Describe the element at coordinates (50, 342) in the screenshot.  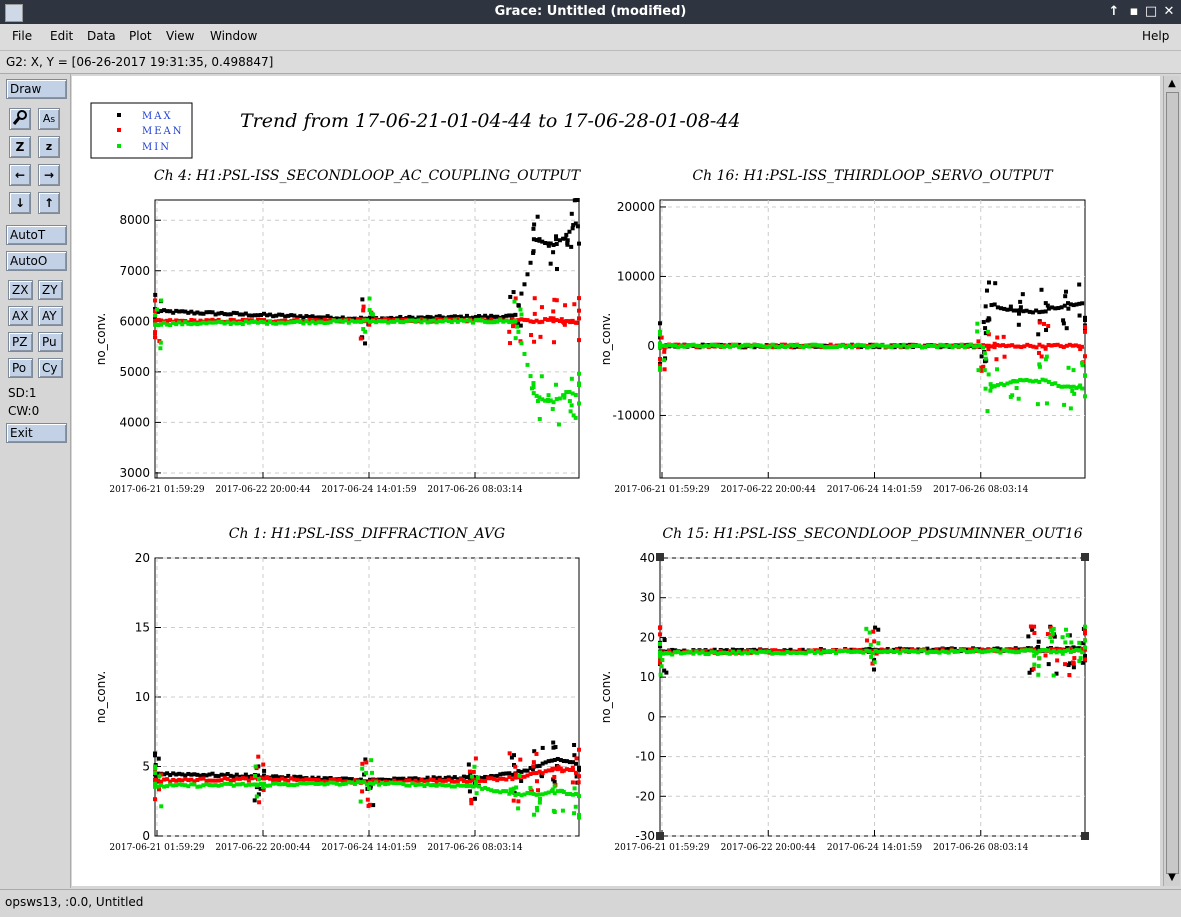
I see `pu-button: Pu` at that location.